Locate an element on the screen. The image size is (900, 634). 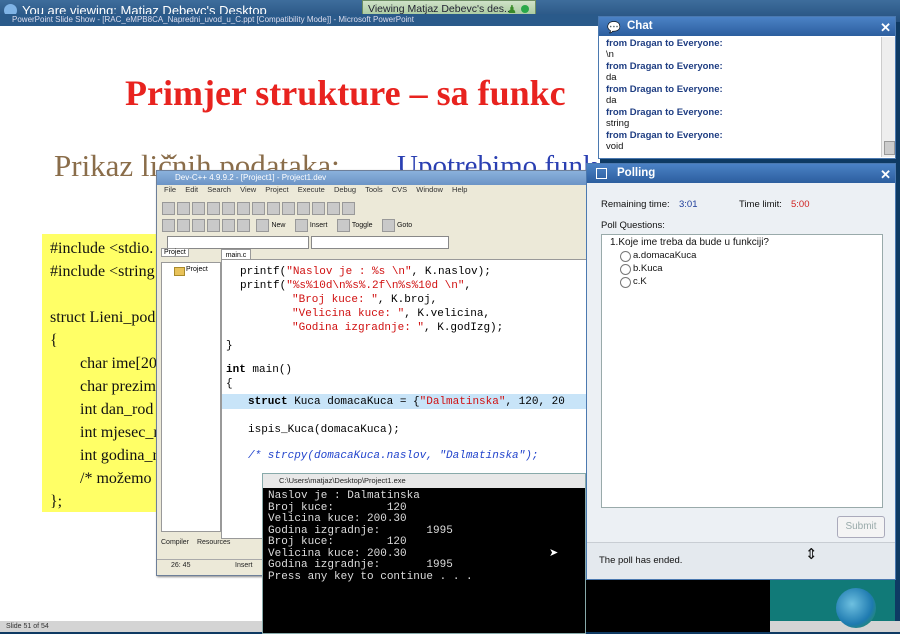
run-icon is located at coordinates (333, 209).